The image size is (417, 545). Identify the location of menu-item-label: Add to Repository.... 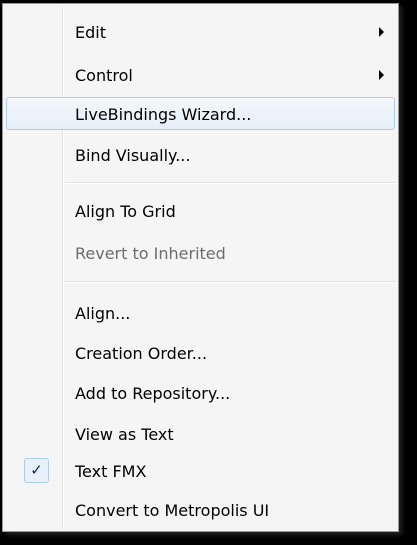
(153, 393).